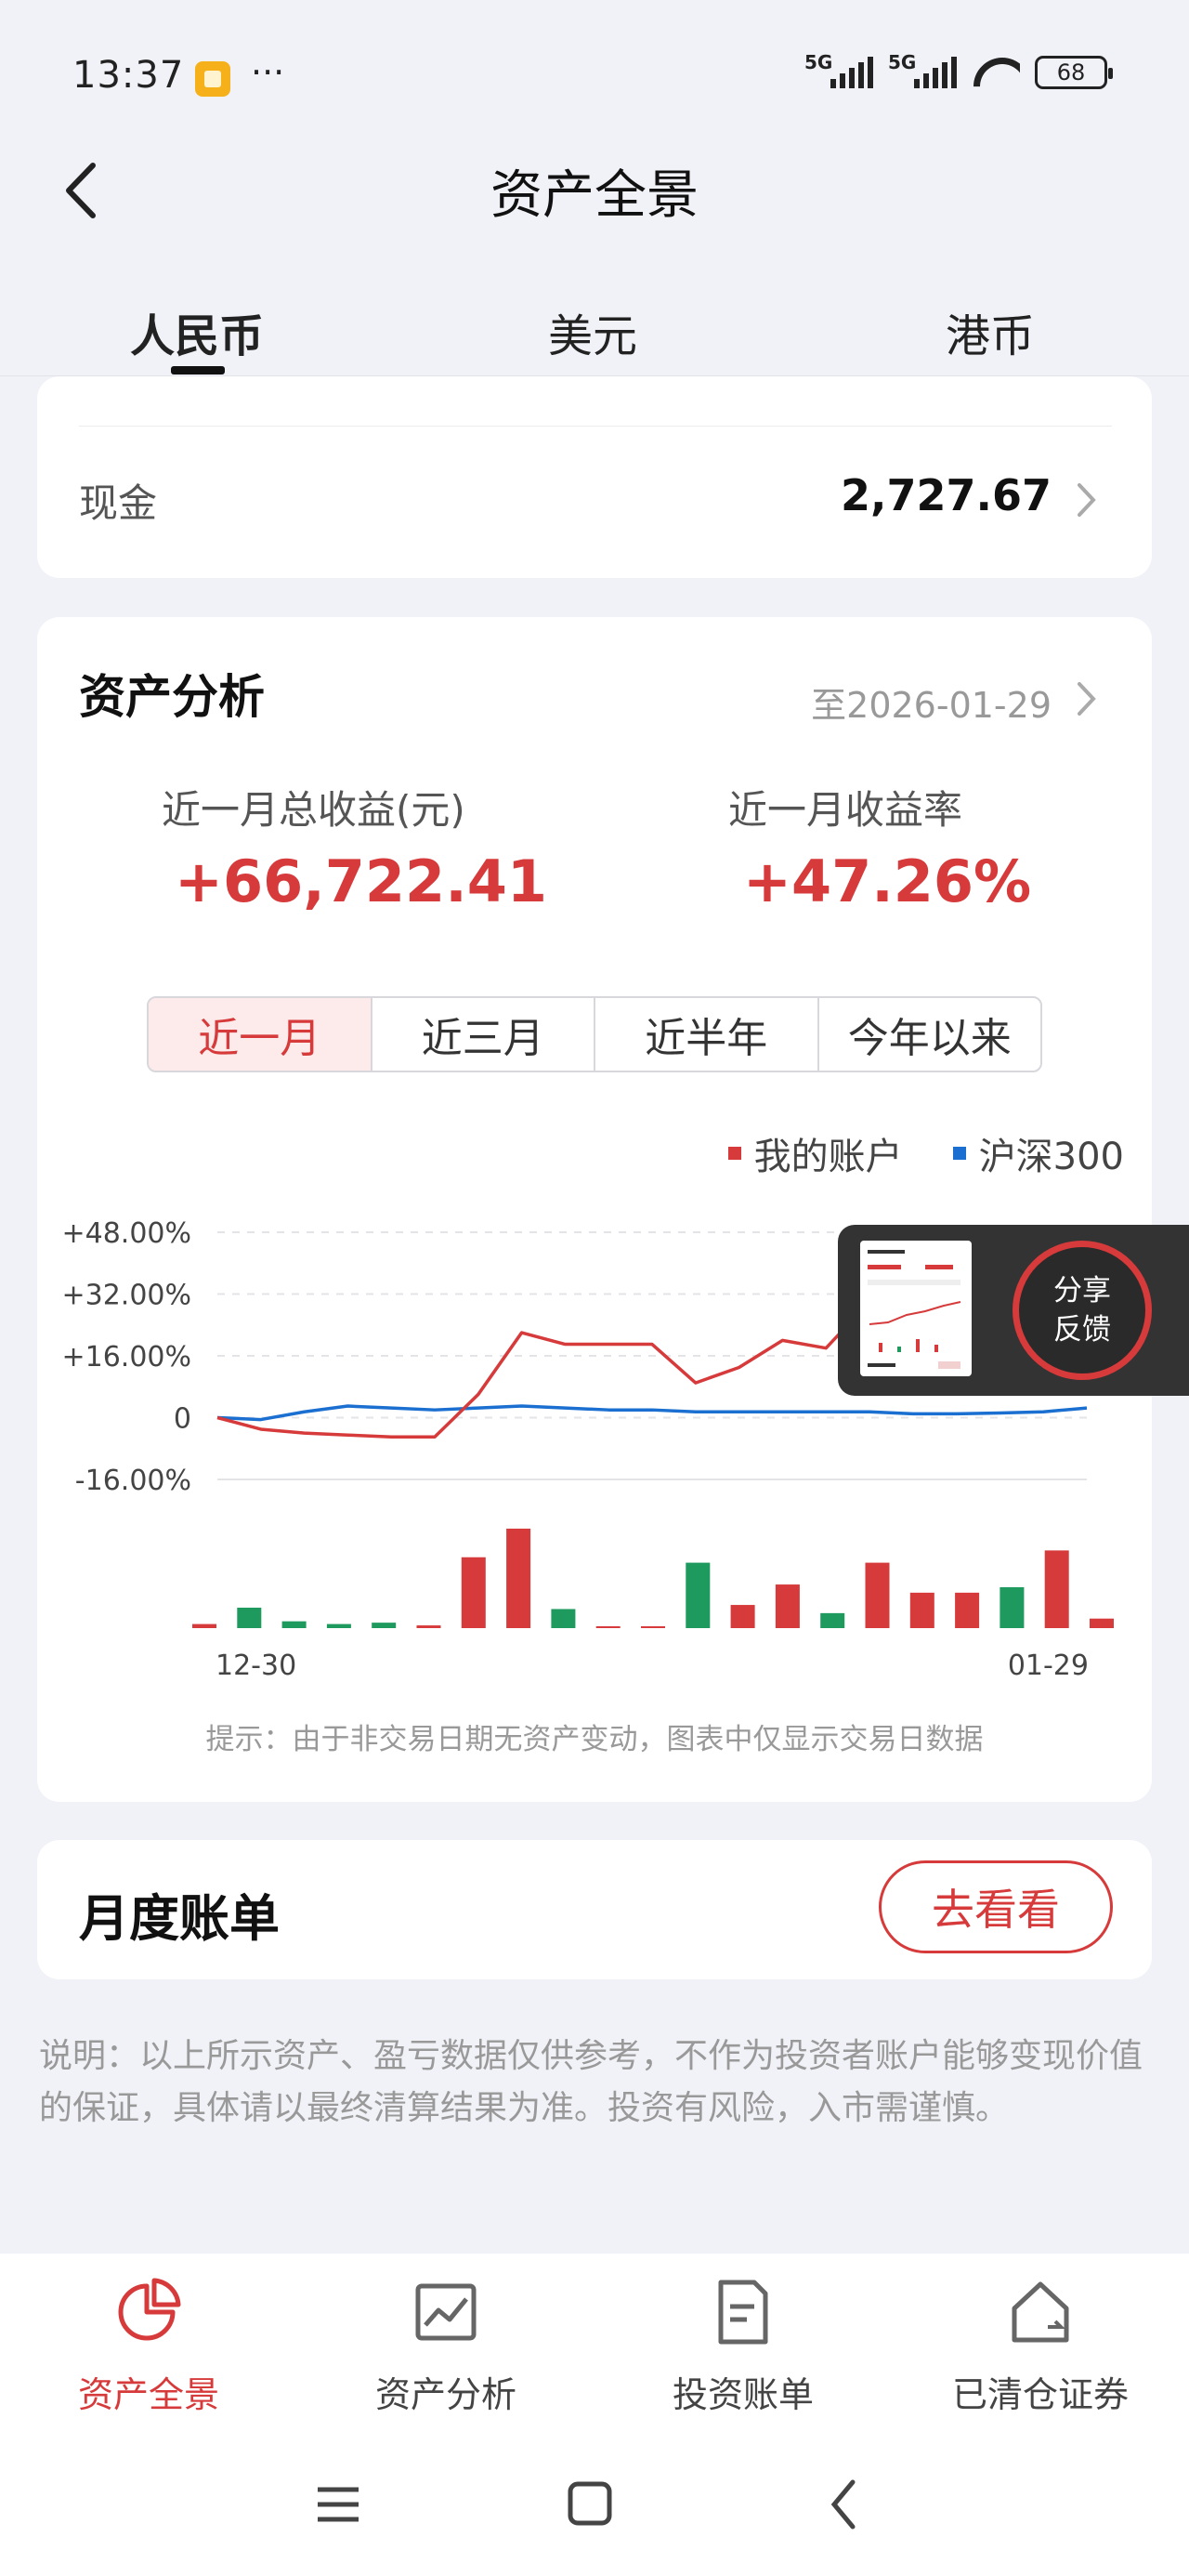 The width and height of the screenshot is (1189, 2576). Describe the element at coordinates (996, 72) in the screenshot. I see `wifi-icon` at that location.